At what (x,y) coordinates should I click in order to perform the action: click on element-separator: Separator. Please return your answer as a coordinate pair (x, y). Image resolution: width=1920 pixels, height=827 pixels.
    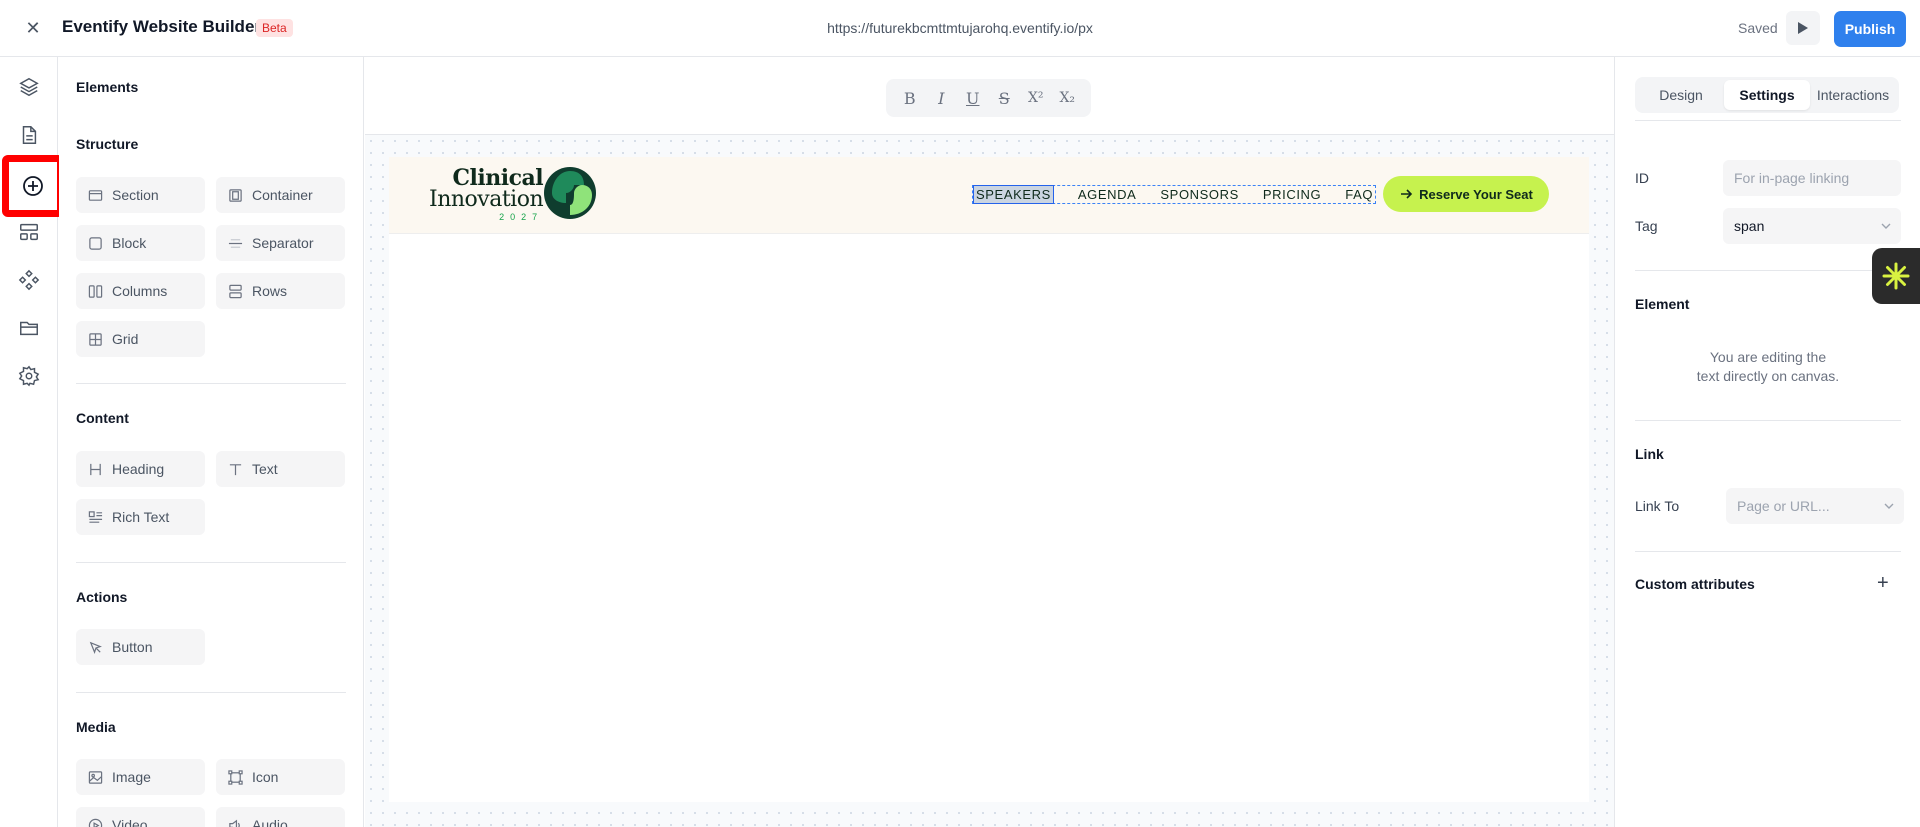
    Looking at the image, I should click on (280, 243).